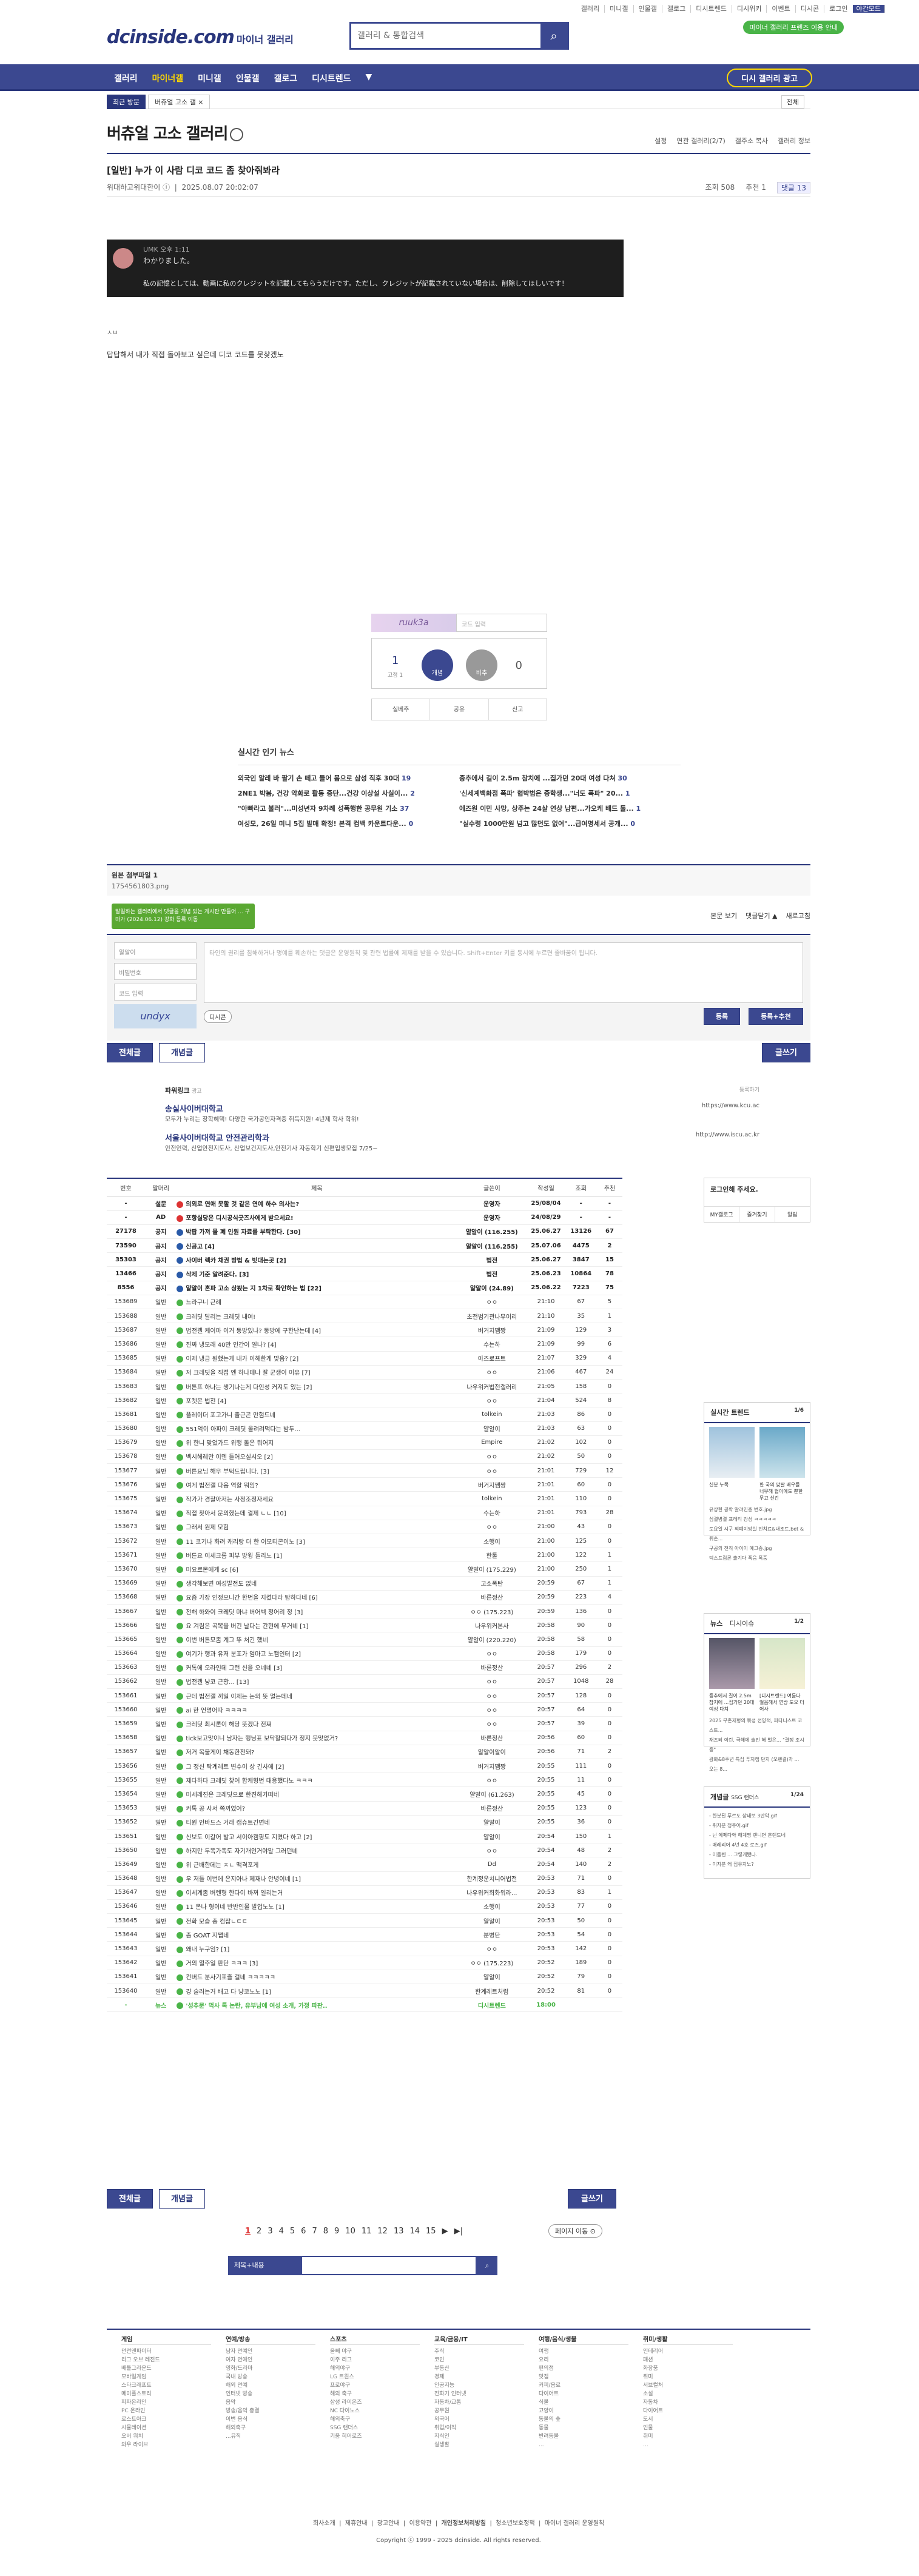 This screenshot has height=2576, width=919. I want to click on post-subject-text: 컨버드 분사기포즐 걸네 ㅋㅋㅋㅋㅋ, so click(230, 1978).